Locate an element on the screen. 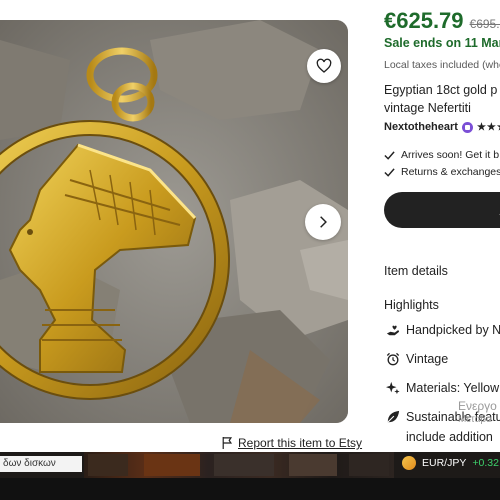 Image resolution: width=500 pixels, height=500 pixels. heart-icon is located at coordinates (324, 65).